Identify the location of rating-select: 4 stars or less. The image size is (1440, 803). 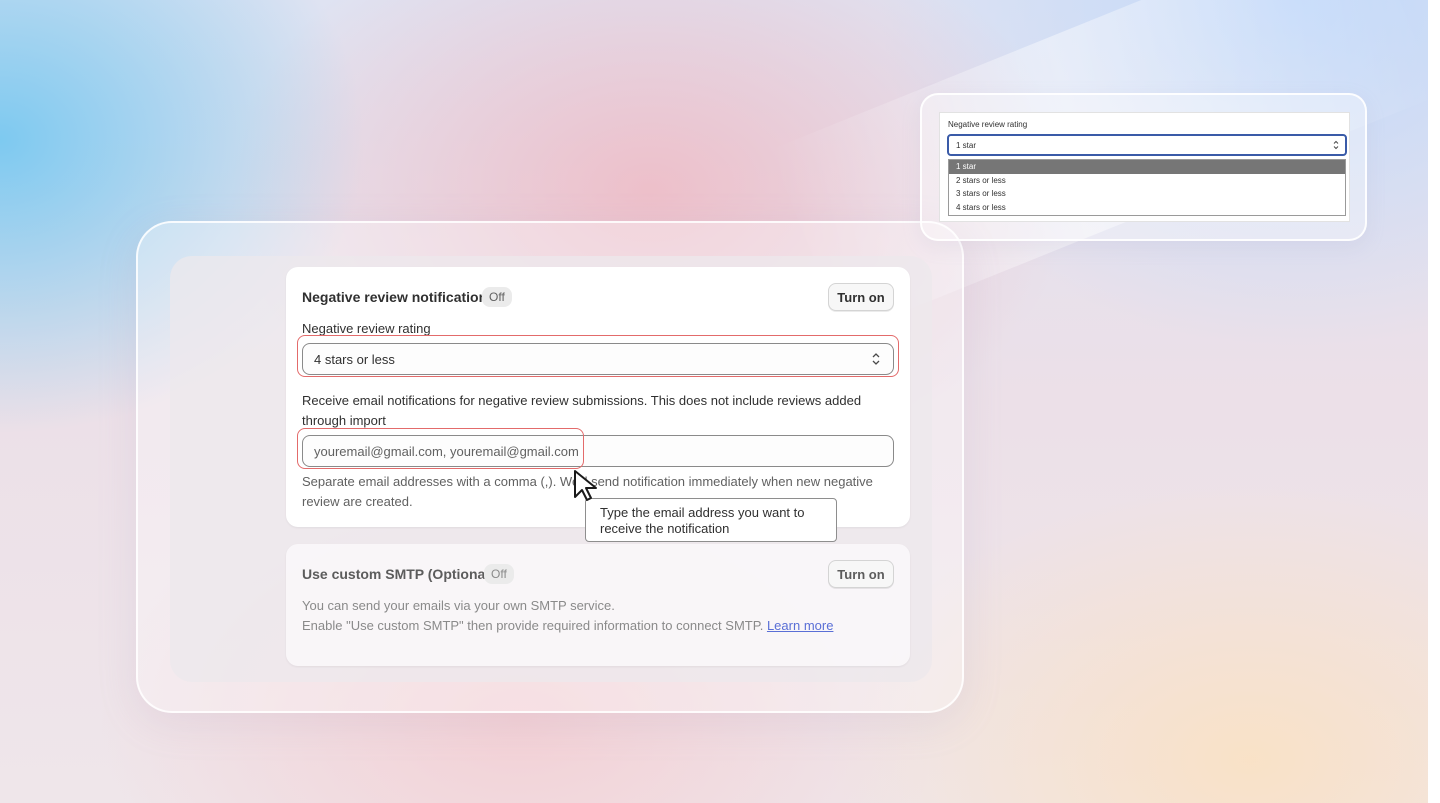
(598, 359).